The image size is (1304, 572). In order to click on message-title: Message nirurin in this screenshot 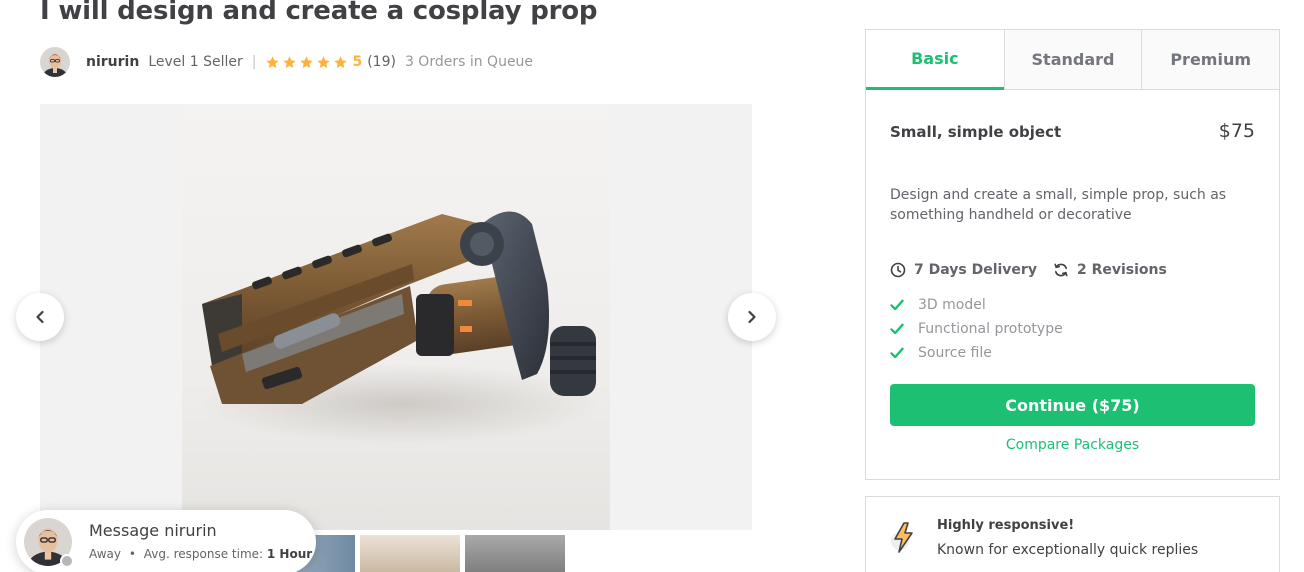, I will do `click(153, 530)`.